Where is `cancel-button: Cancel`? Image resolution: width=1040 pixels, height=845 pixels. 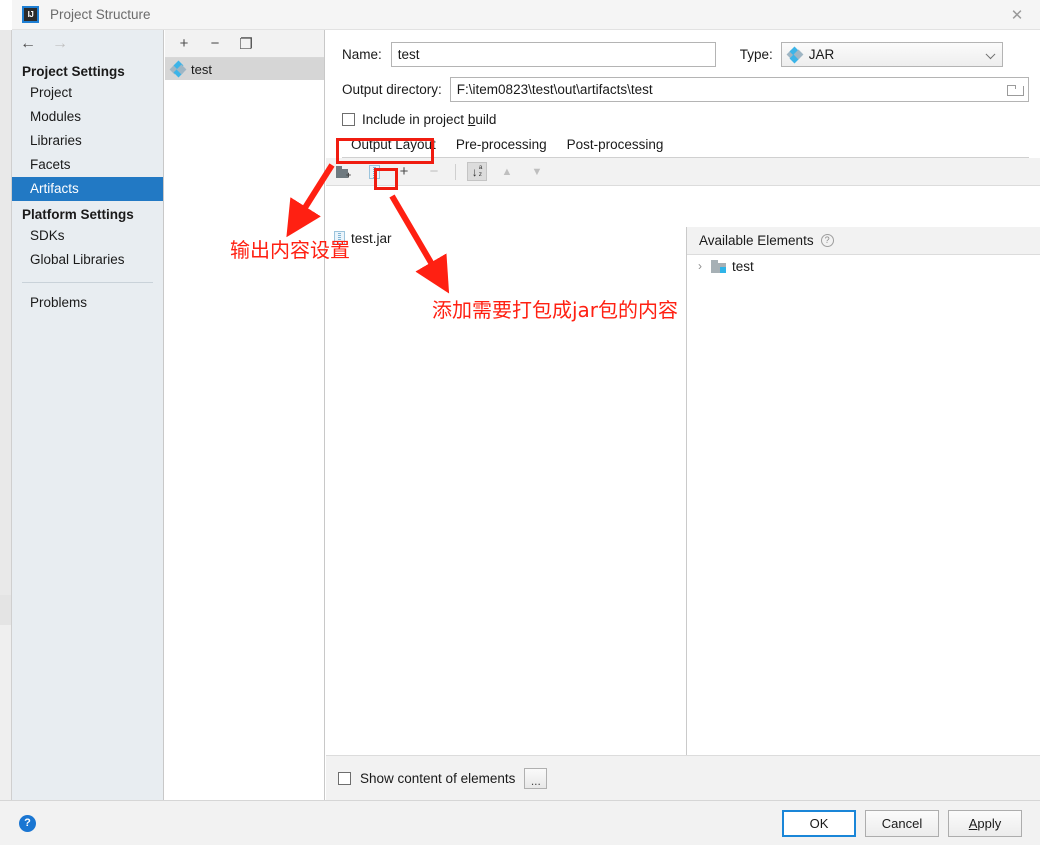
cancel-button: Cancel is located at coordinates (902, 823).